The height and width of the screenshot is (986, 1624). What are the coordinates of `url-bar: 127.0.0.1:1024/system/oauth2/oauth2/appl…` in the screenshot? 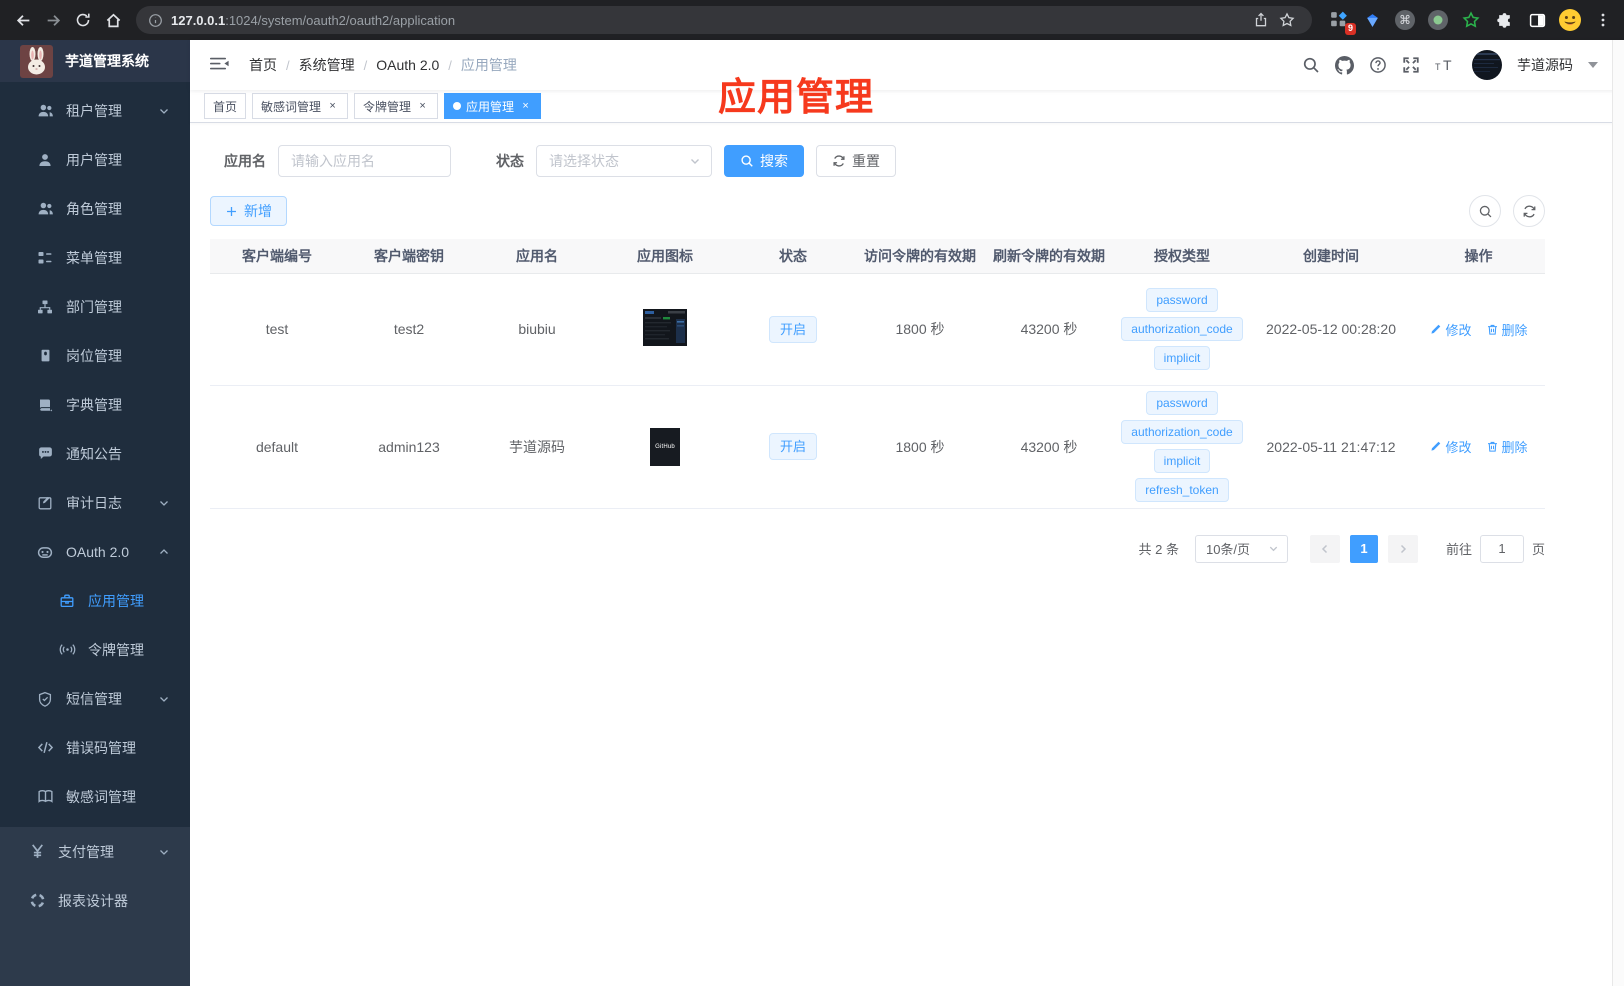 It's located at (724, 20).